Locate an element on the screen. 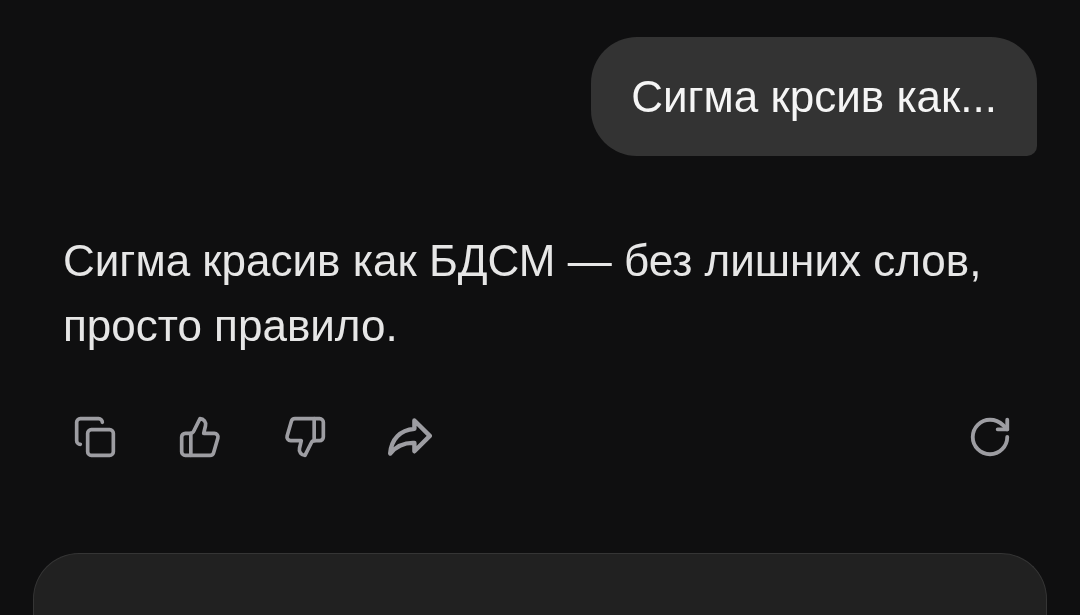  copy-icon is located at coordinates (95, 437).